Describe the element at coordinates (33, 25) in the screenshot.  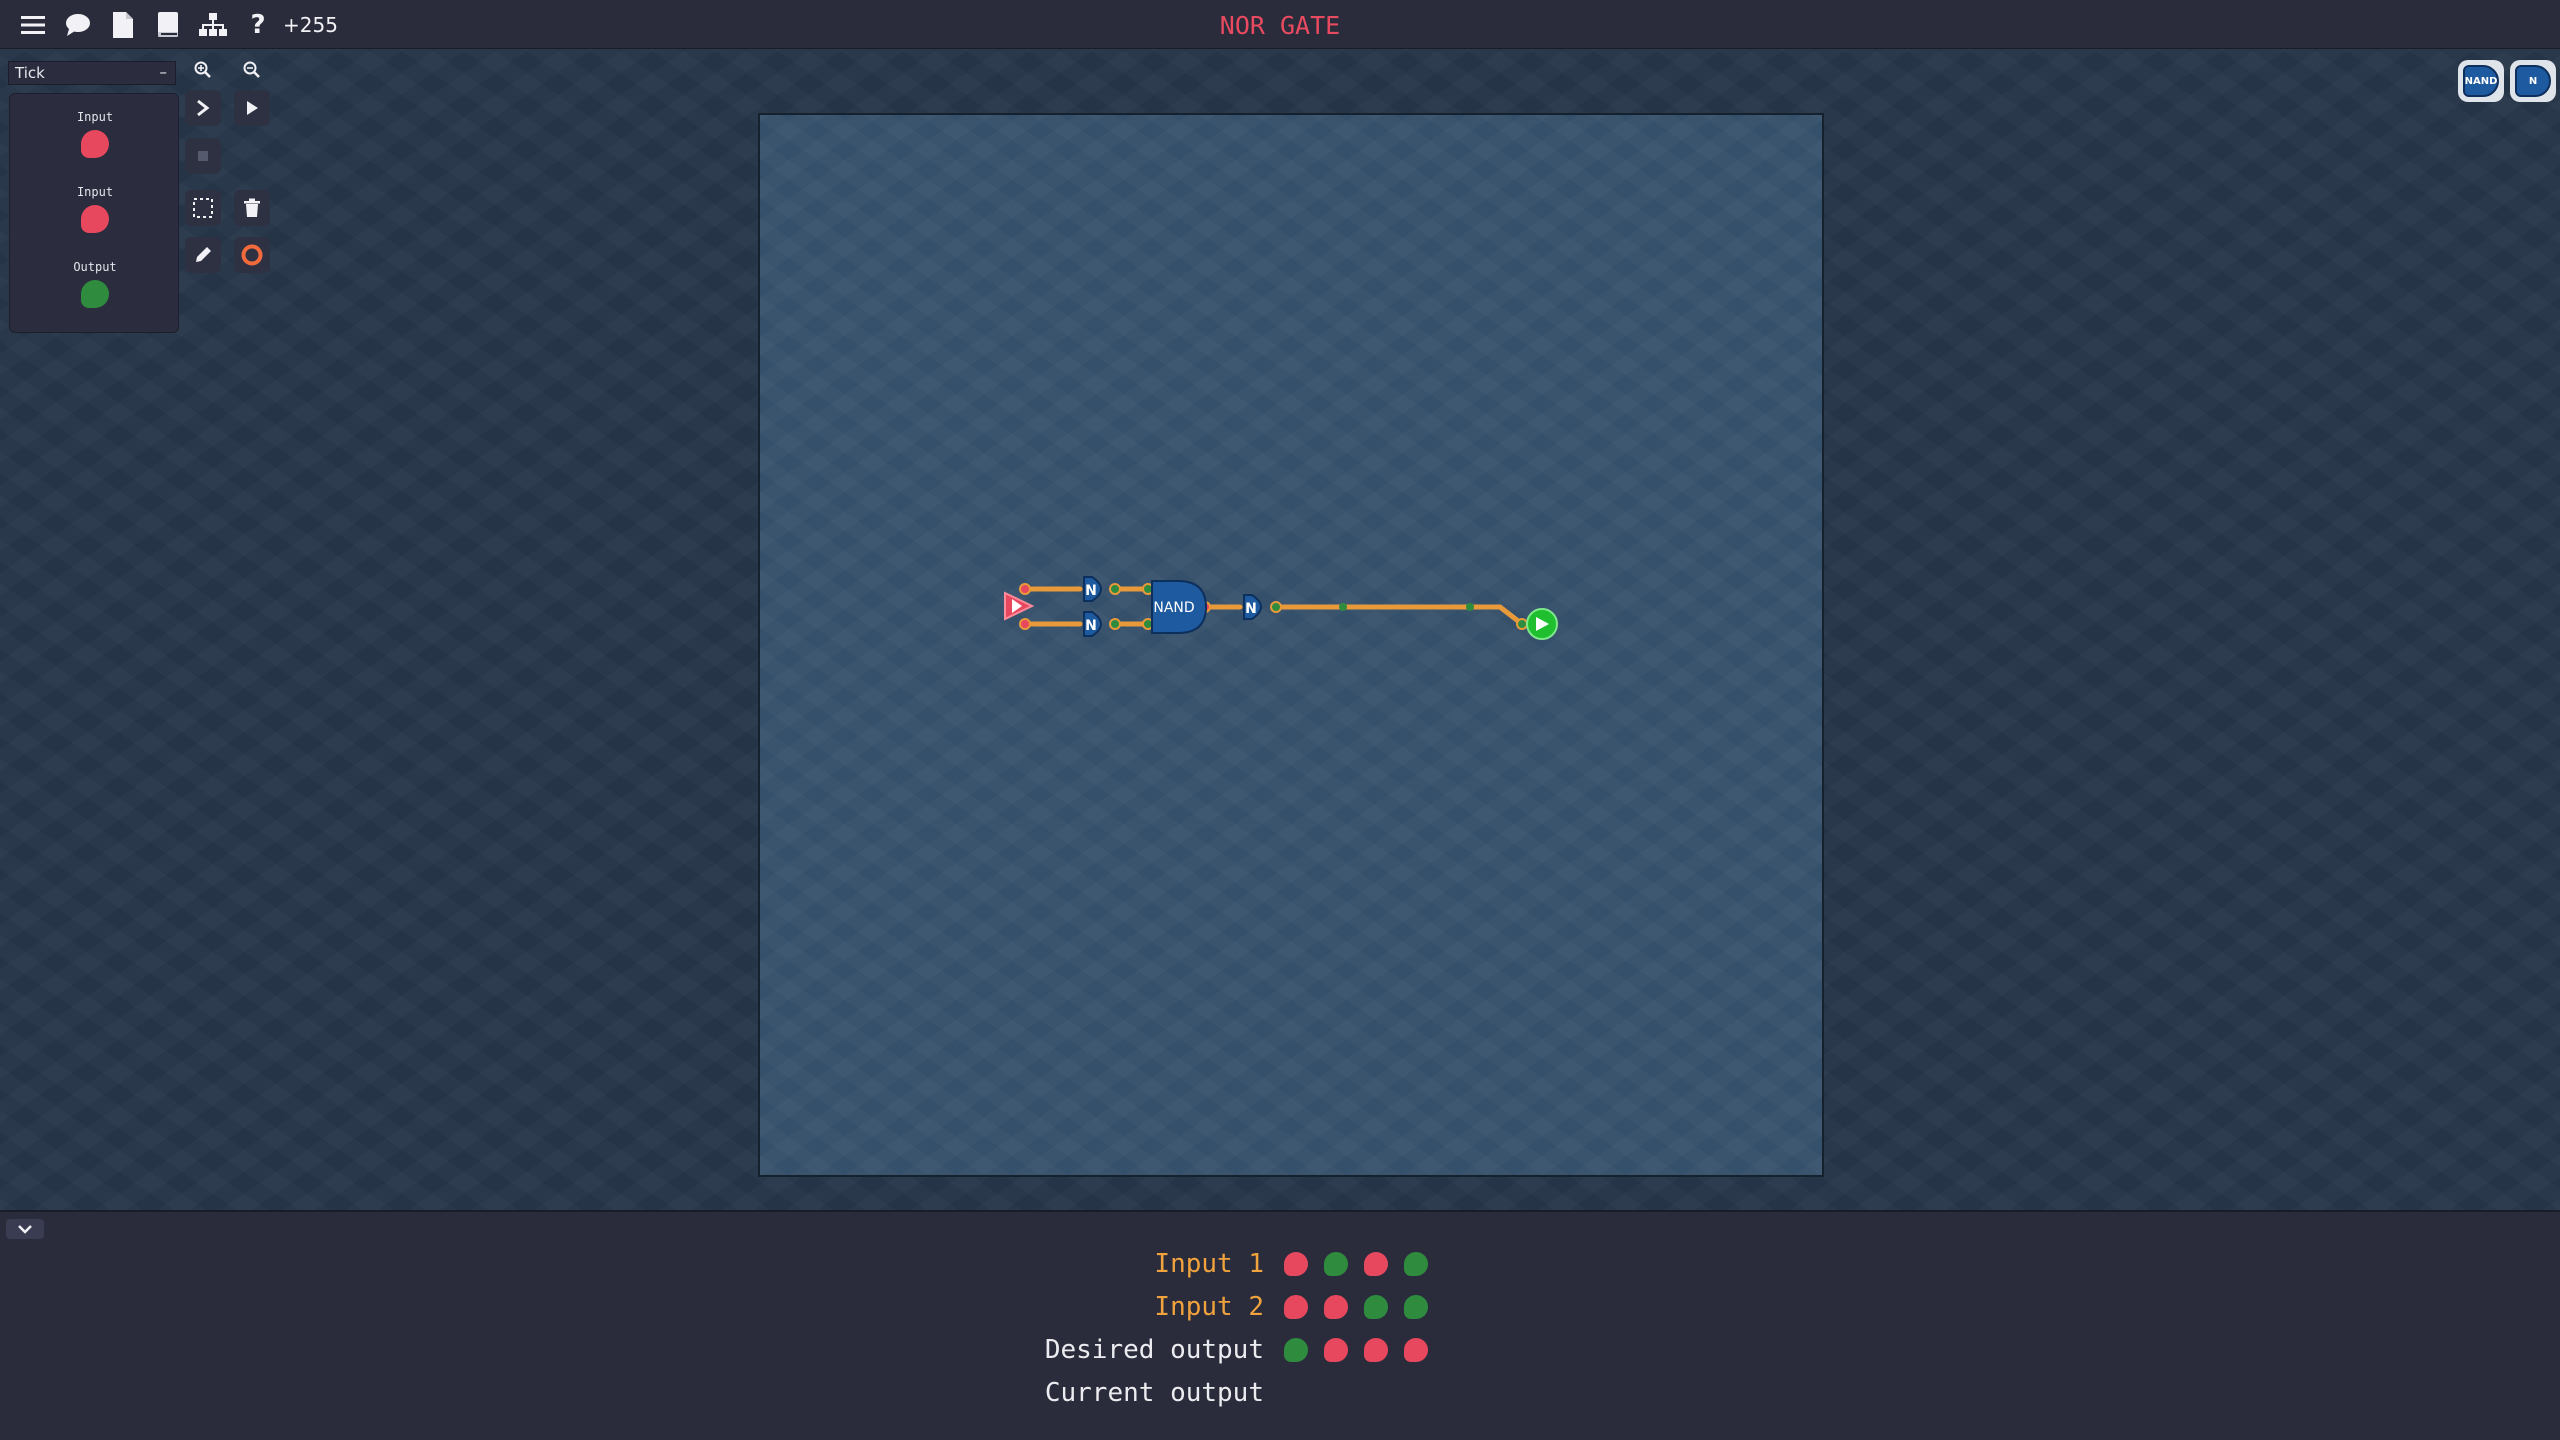
I see `menu-icon` at that location.